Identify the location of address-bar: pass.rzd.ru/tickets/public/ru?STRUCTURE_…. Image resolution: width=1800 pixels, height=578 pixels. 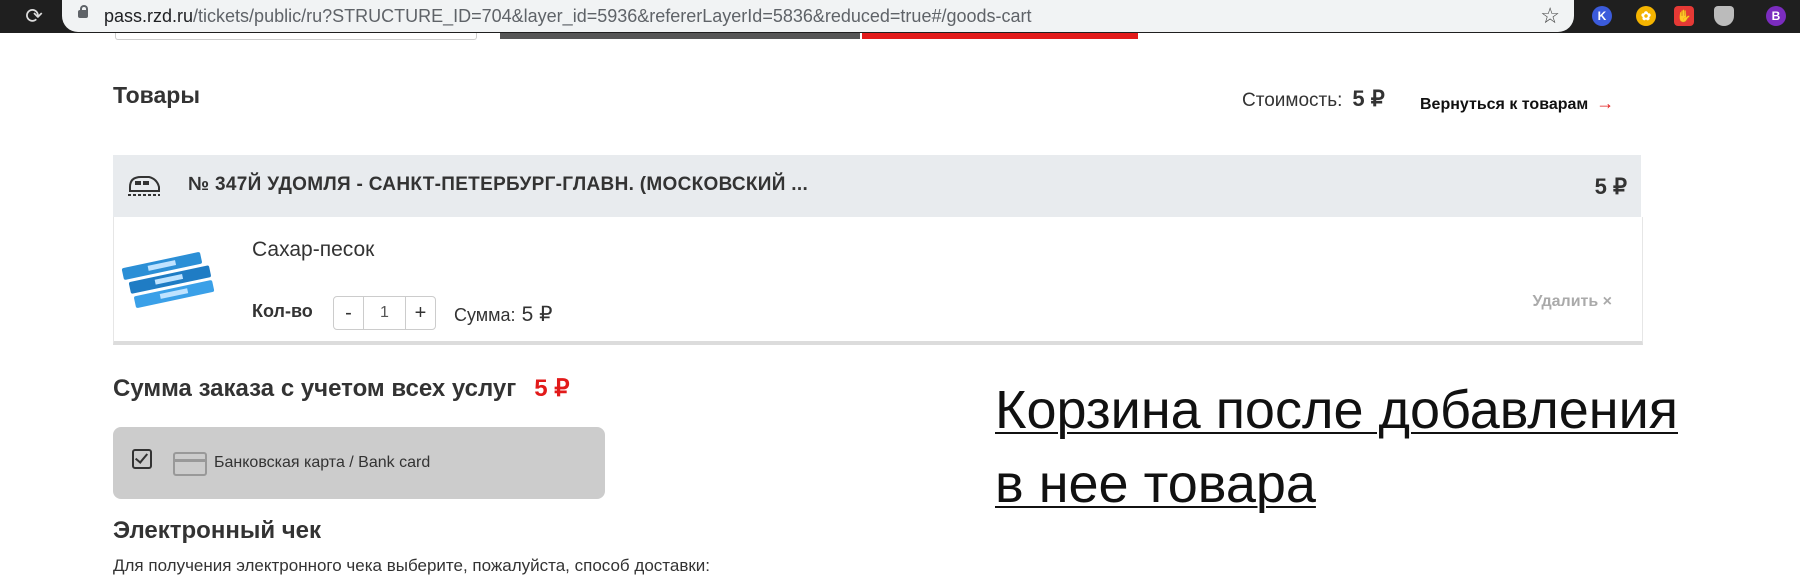
(818, 16).